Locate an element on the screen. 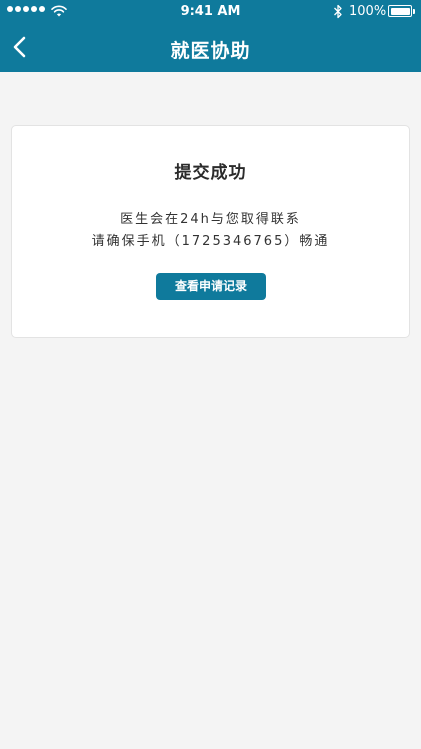  battery-fill is located at coordinates (400, 11).